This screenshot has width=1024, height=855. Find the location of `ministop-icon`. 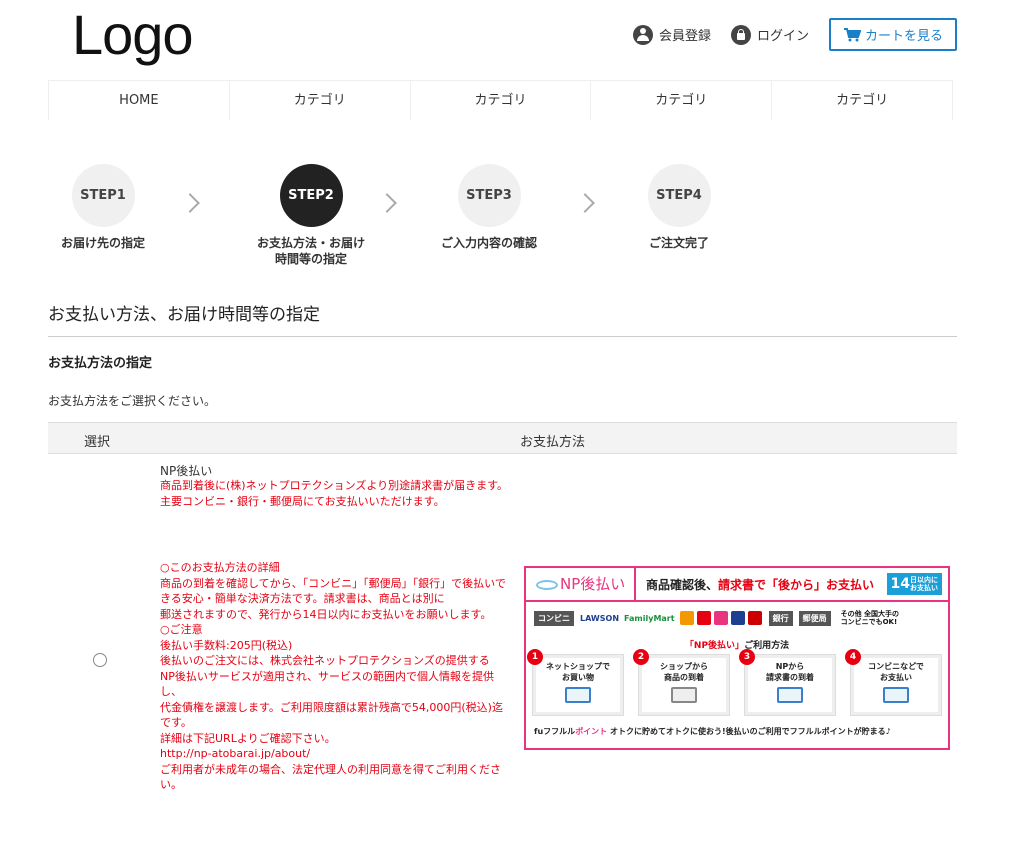

ministop-icon is located at coordinates (703, 618).